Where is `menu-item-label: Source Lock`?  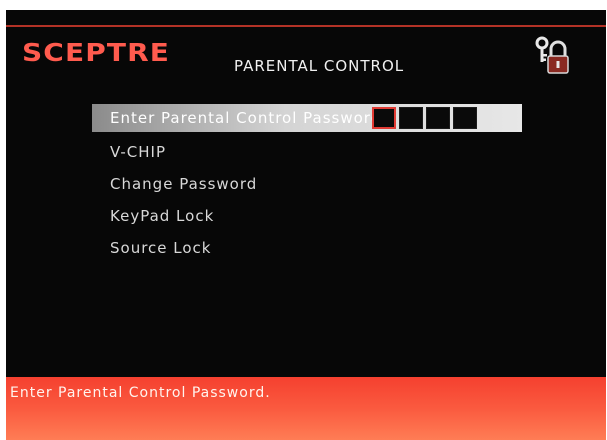 menu-item-label: Source Lock is located at coordinates (161, 248).